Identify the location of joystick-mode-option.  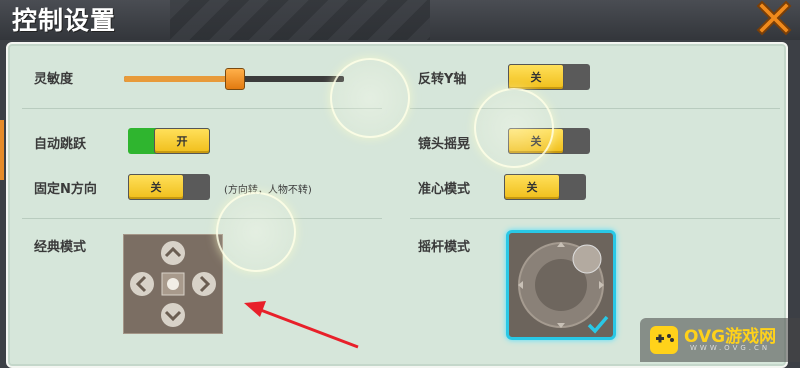
(561, 285).